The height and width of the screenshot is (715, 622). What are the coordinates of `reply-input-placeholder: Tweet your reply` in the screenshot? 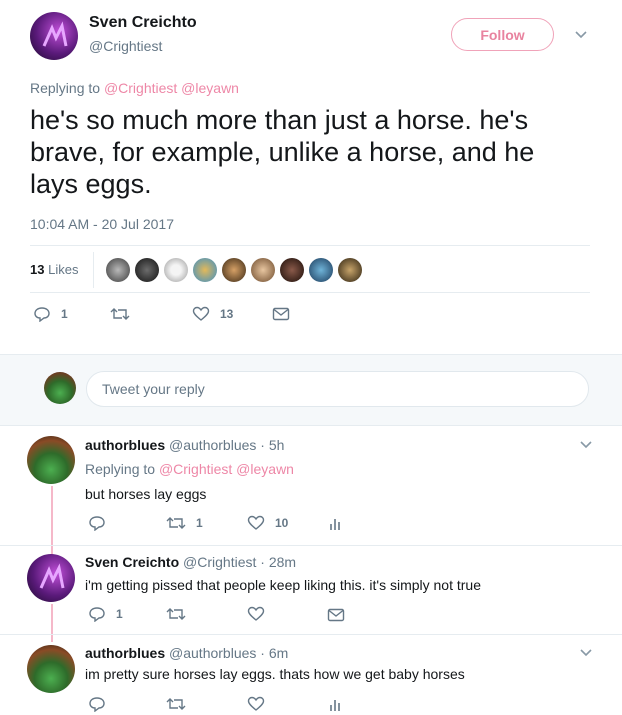 It's located at (153, 389).